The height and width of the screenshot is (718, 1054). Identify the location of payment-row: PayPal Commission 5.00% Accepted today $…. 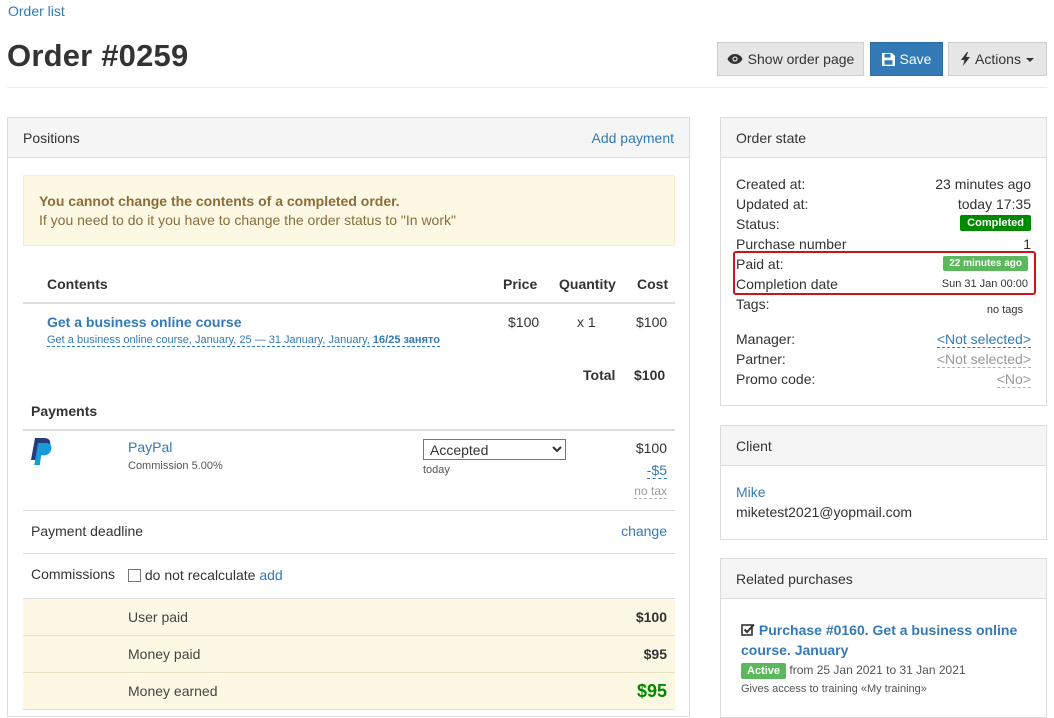
(349, 471).